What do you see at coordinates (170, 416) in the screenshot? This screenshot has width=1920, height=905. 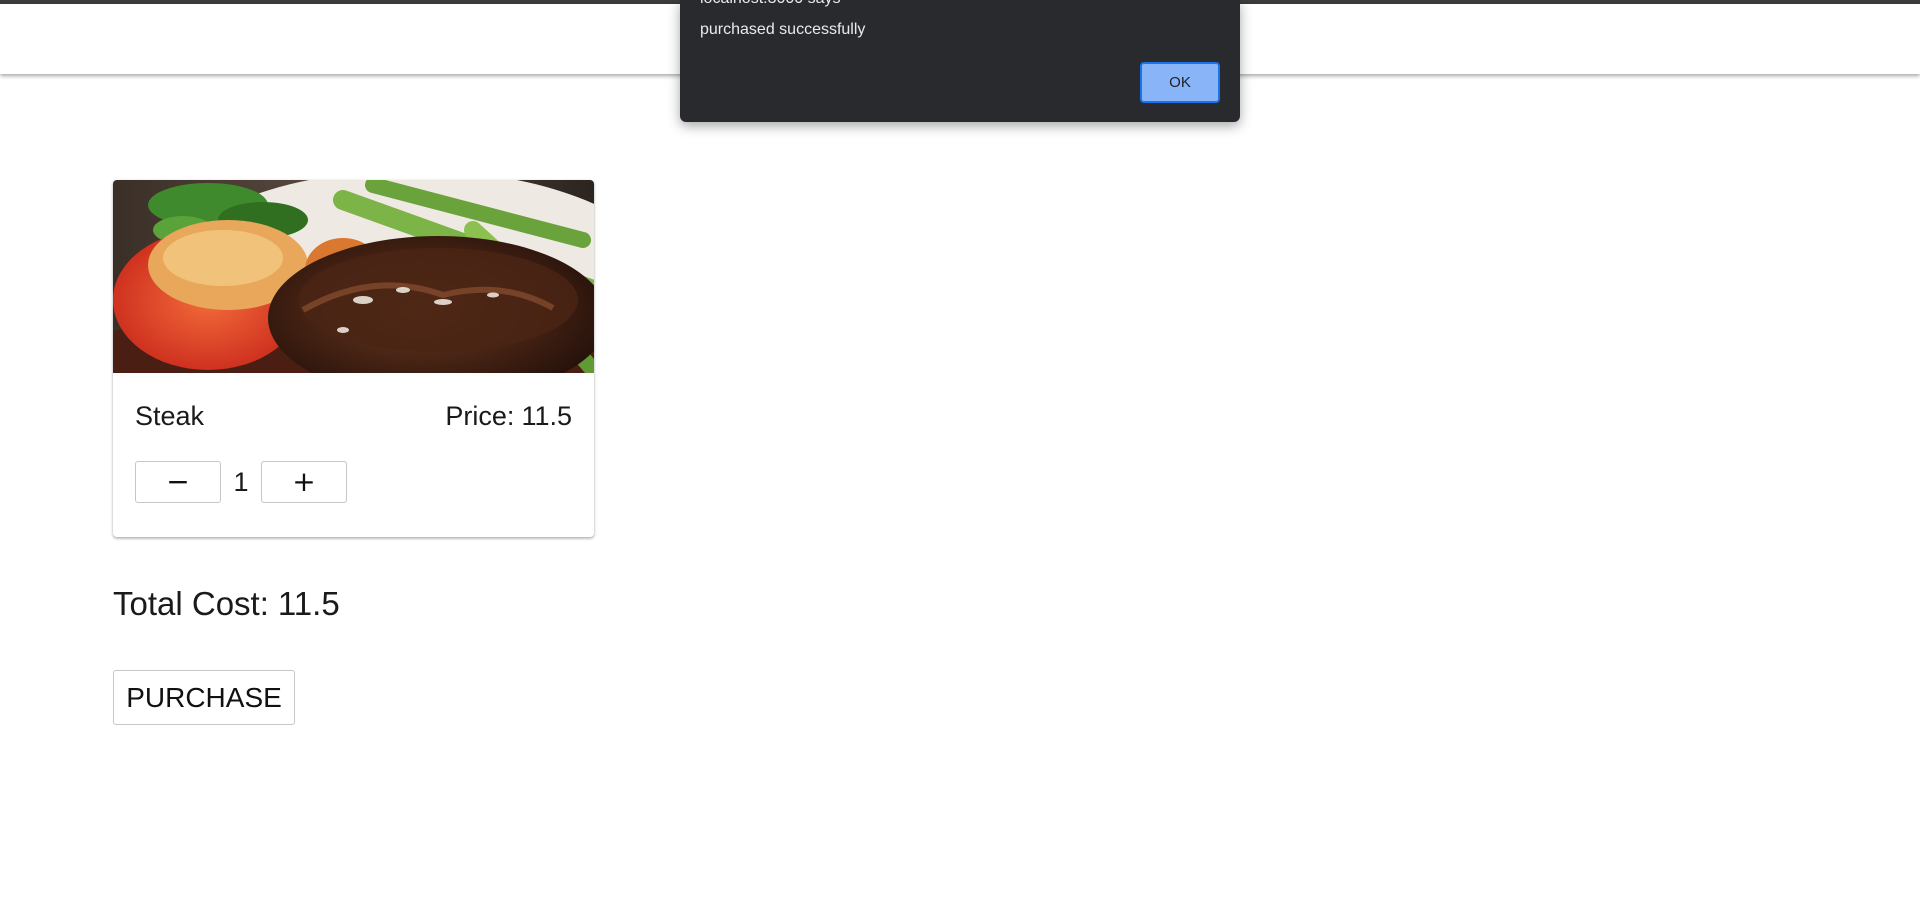 I see `product-name: Steak` at bounding box center [170, 416].